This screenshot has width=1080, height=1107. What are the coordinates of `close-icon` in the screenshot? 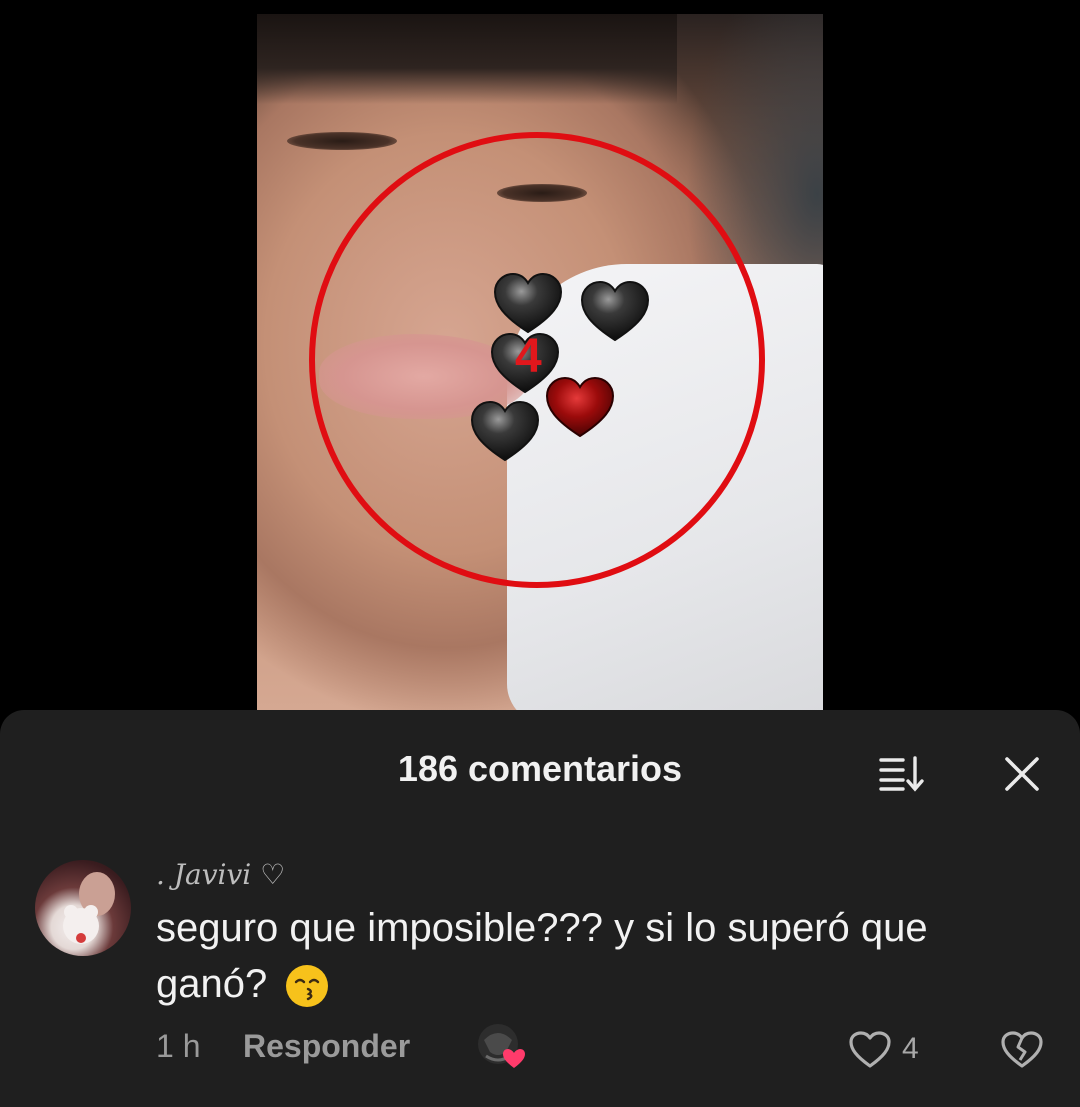 It's located at (1022, 774).